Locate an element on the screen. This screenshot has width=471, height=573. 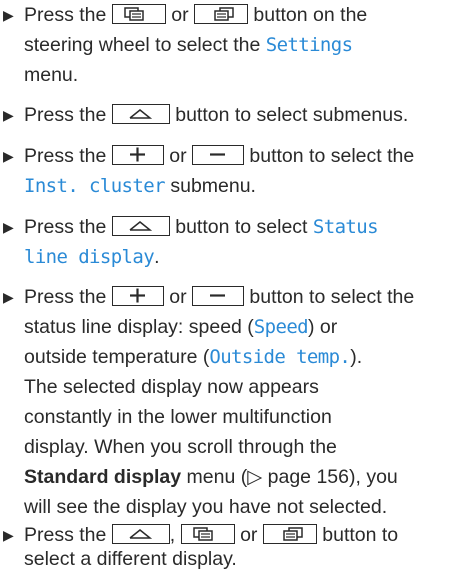
menu-term-outside-temp: Outside temp. is located at coordinates (280, 357).